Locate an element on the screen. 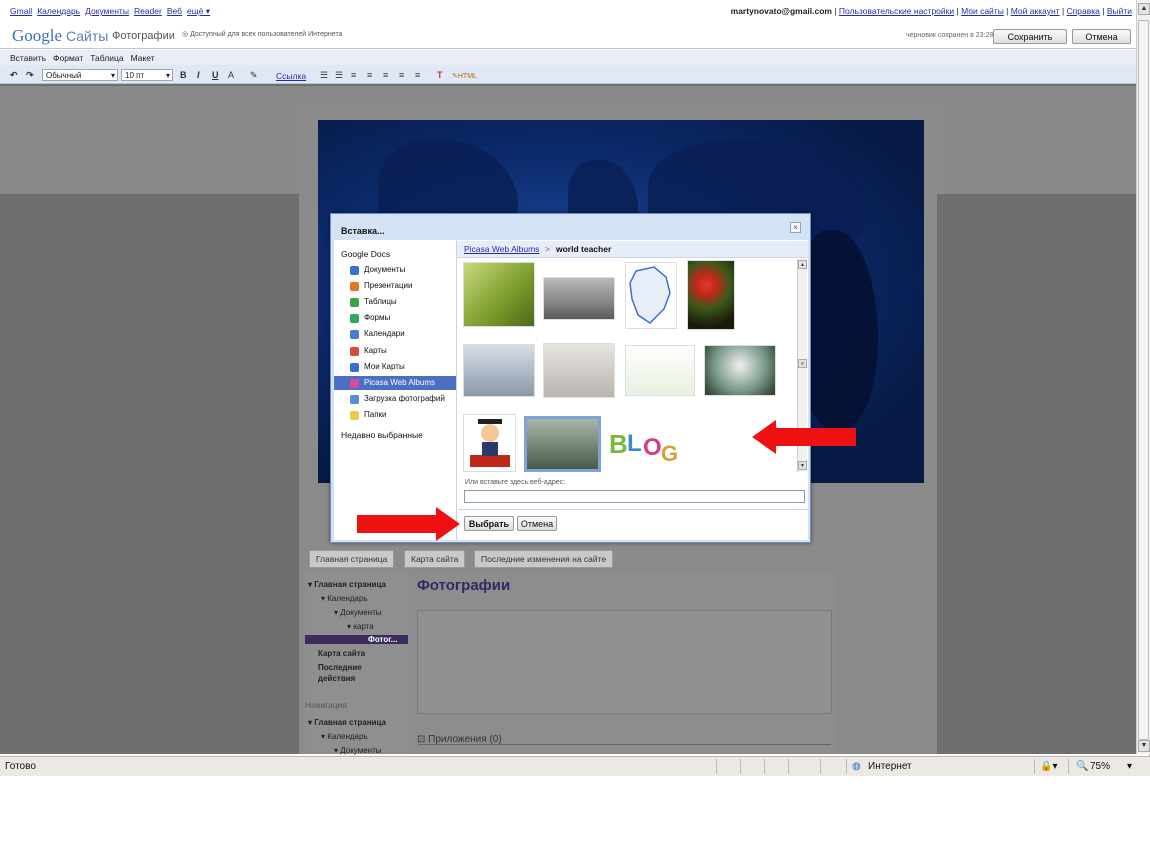  gbar-link-more: ещё ▾ is located at coordinates (198, 11).